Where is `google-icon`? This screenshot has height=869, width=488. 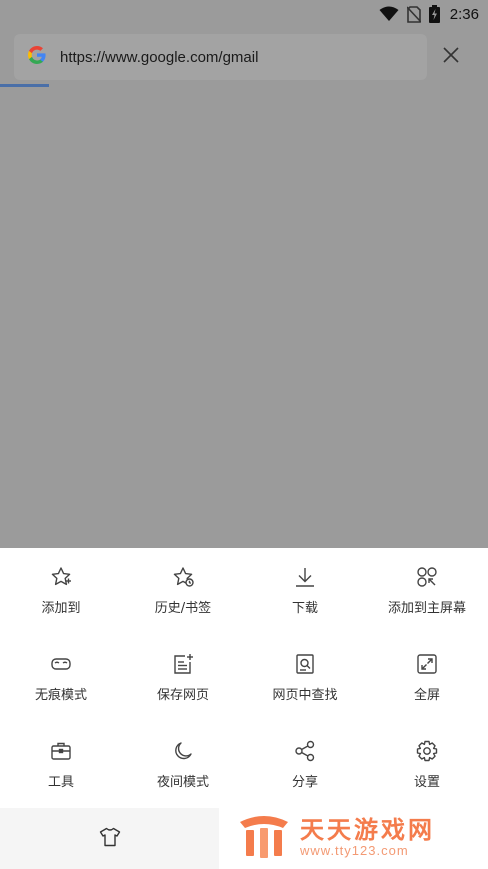 google-icon is located at coordinates (37, 57).